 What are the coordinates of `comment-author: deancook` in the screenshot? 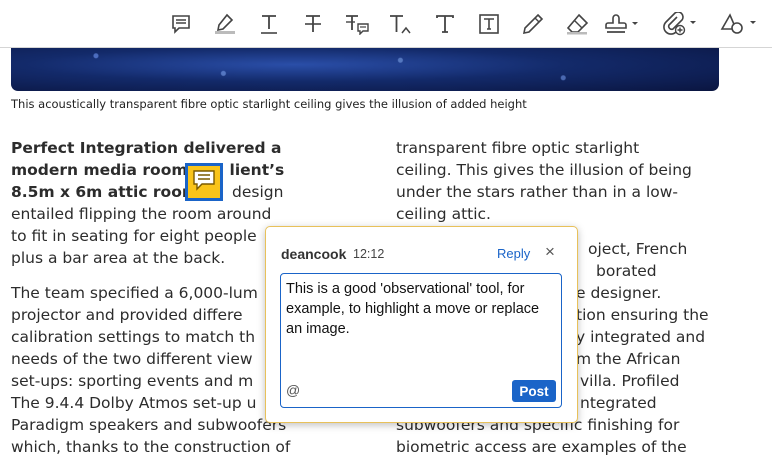 It's located at (314, 254).